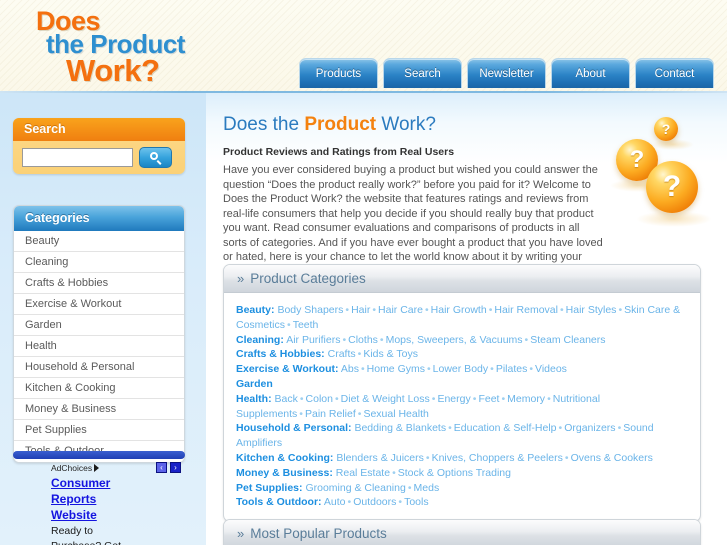 The image size is (727, 545). What do you see at coordinates (284, 458) in the screenshot?
I see `category-group-label: Kitchen & Cooking:` at bounding box center [284, 458].